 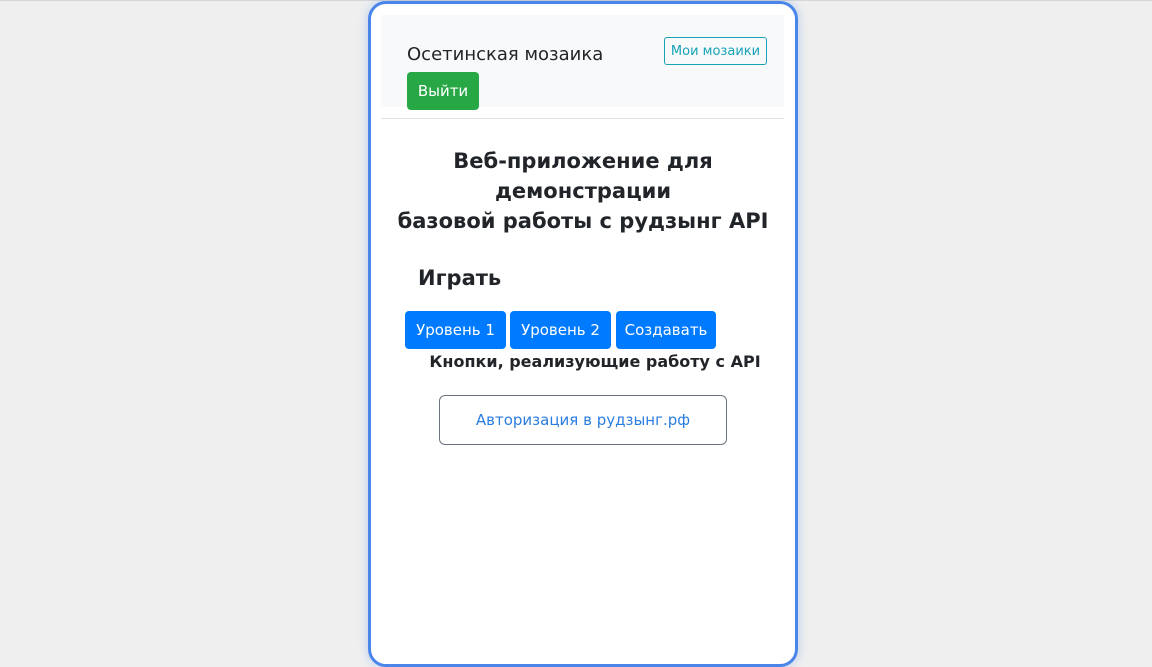 I want to click on brand-title: Осетинская мозаика, so click(x=505, y=54).